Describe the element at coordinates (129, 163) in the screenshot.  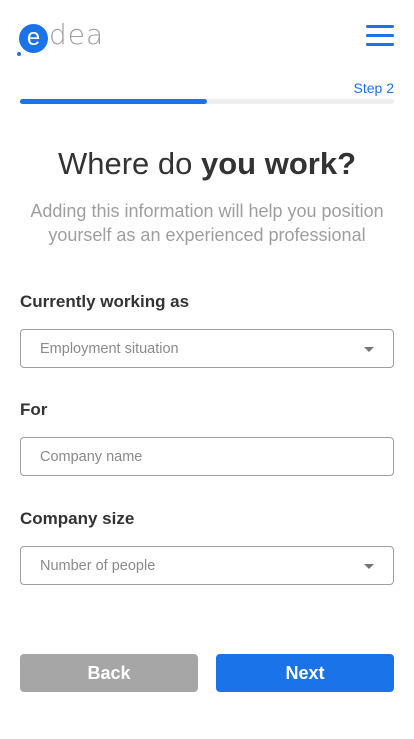
I see `page-title-light: Where do` at that location.